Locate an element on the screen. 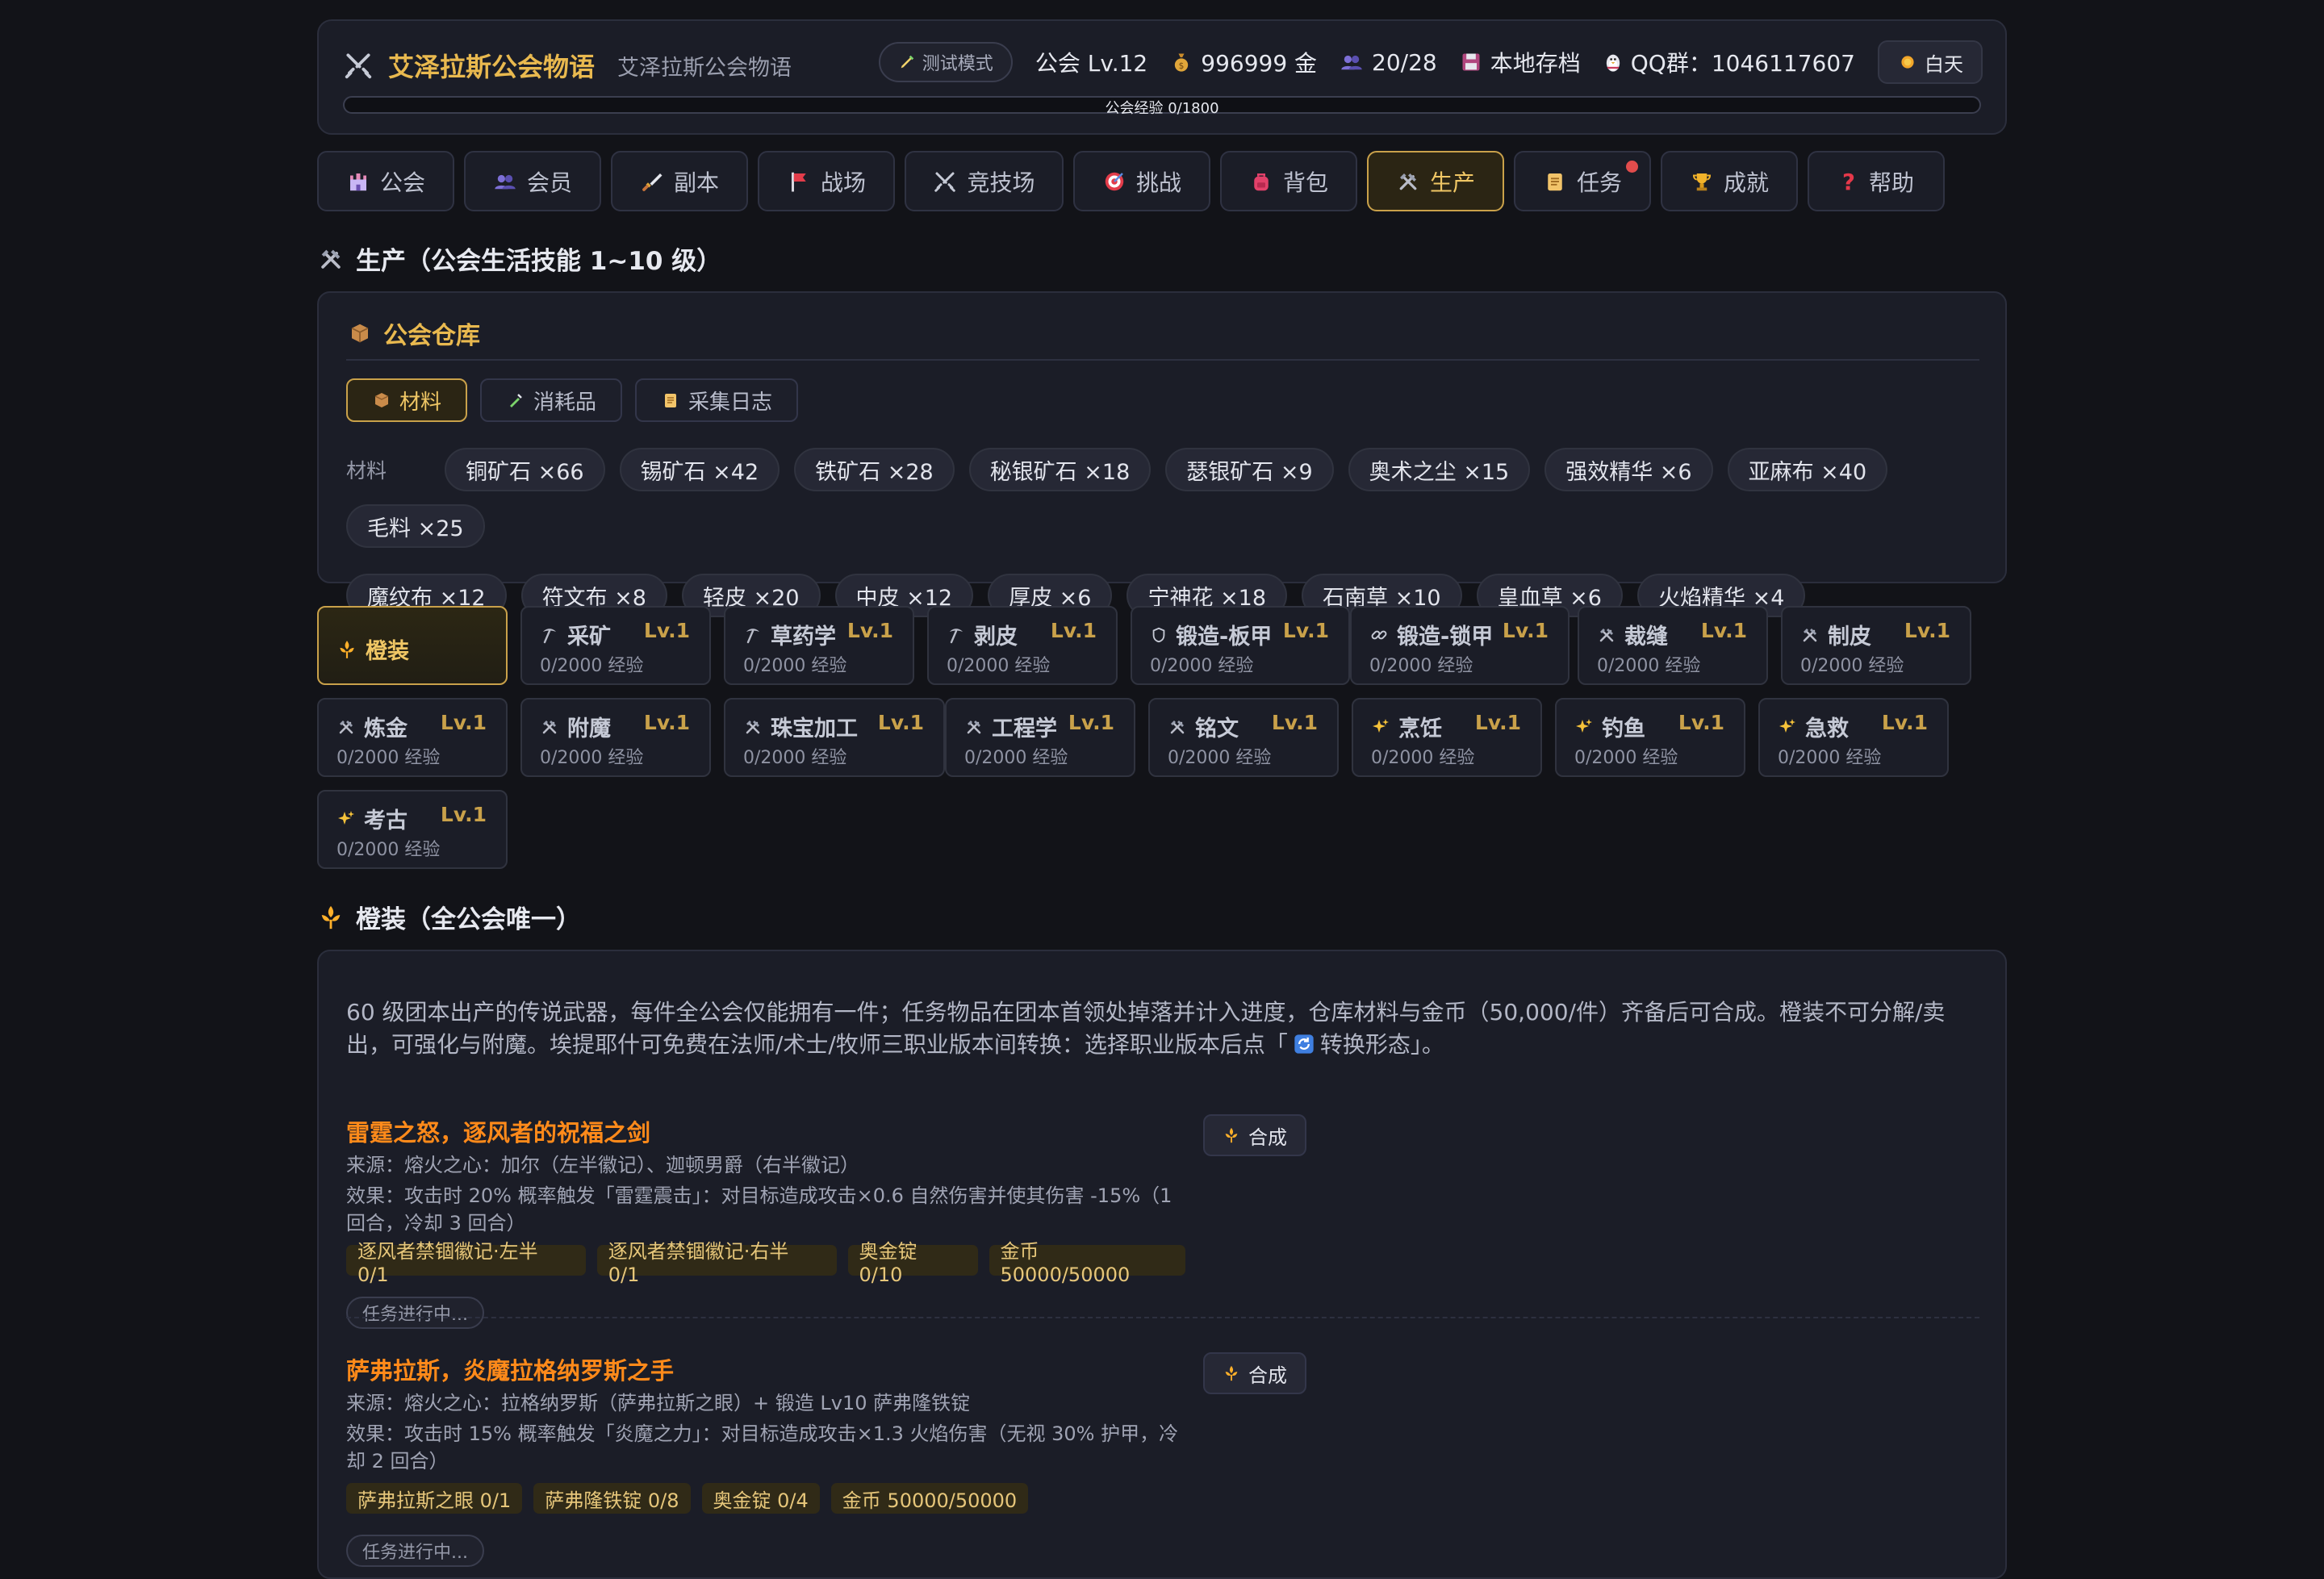 This screenshot has height=1579, width=2324. skill-card: 附魔 Lv.1 0/2000 经验 is located at coordinates (615, 737).